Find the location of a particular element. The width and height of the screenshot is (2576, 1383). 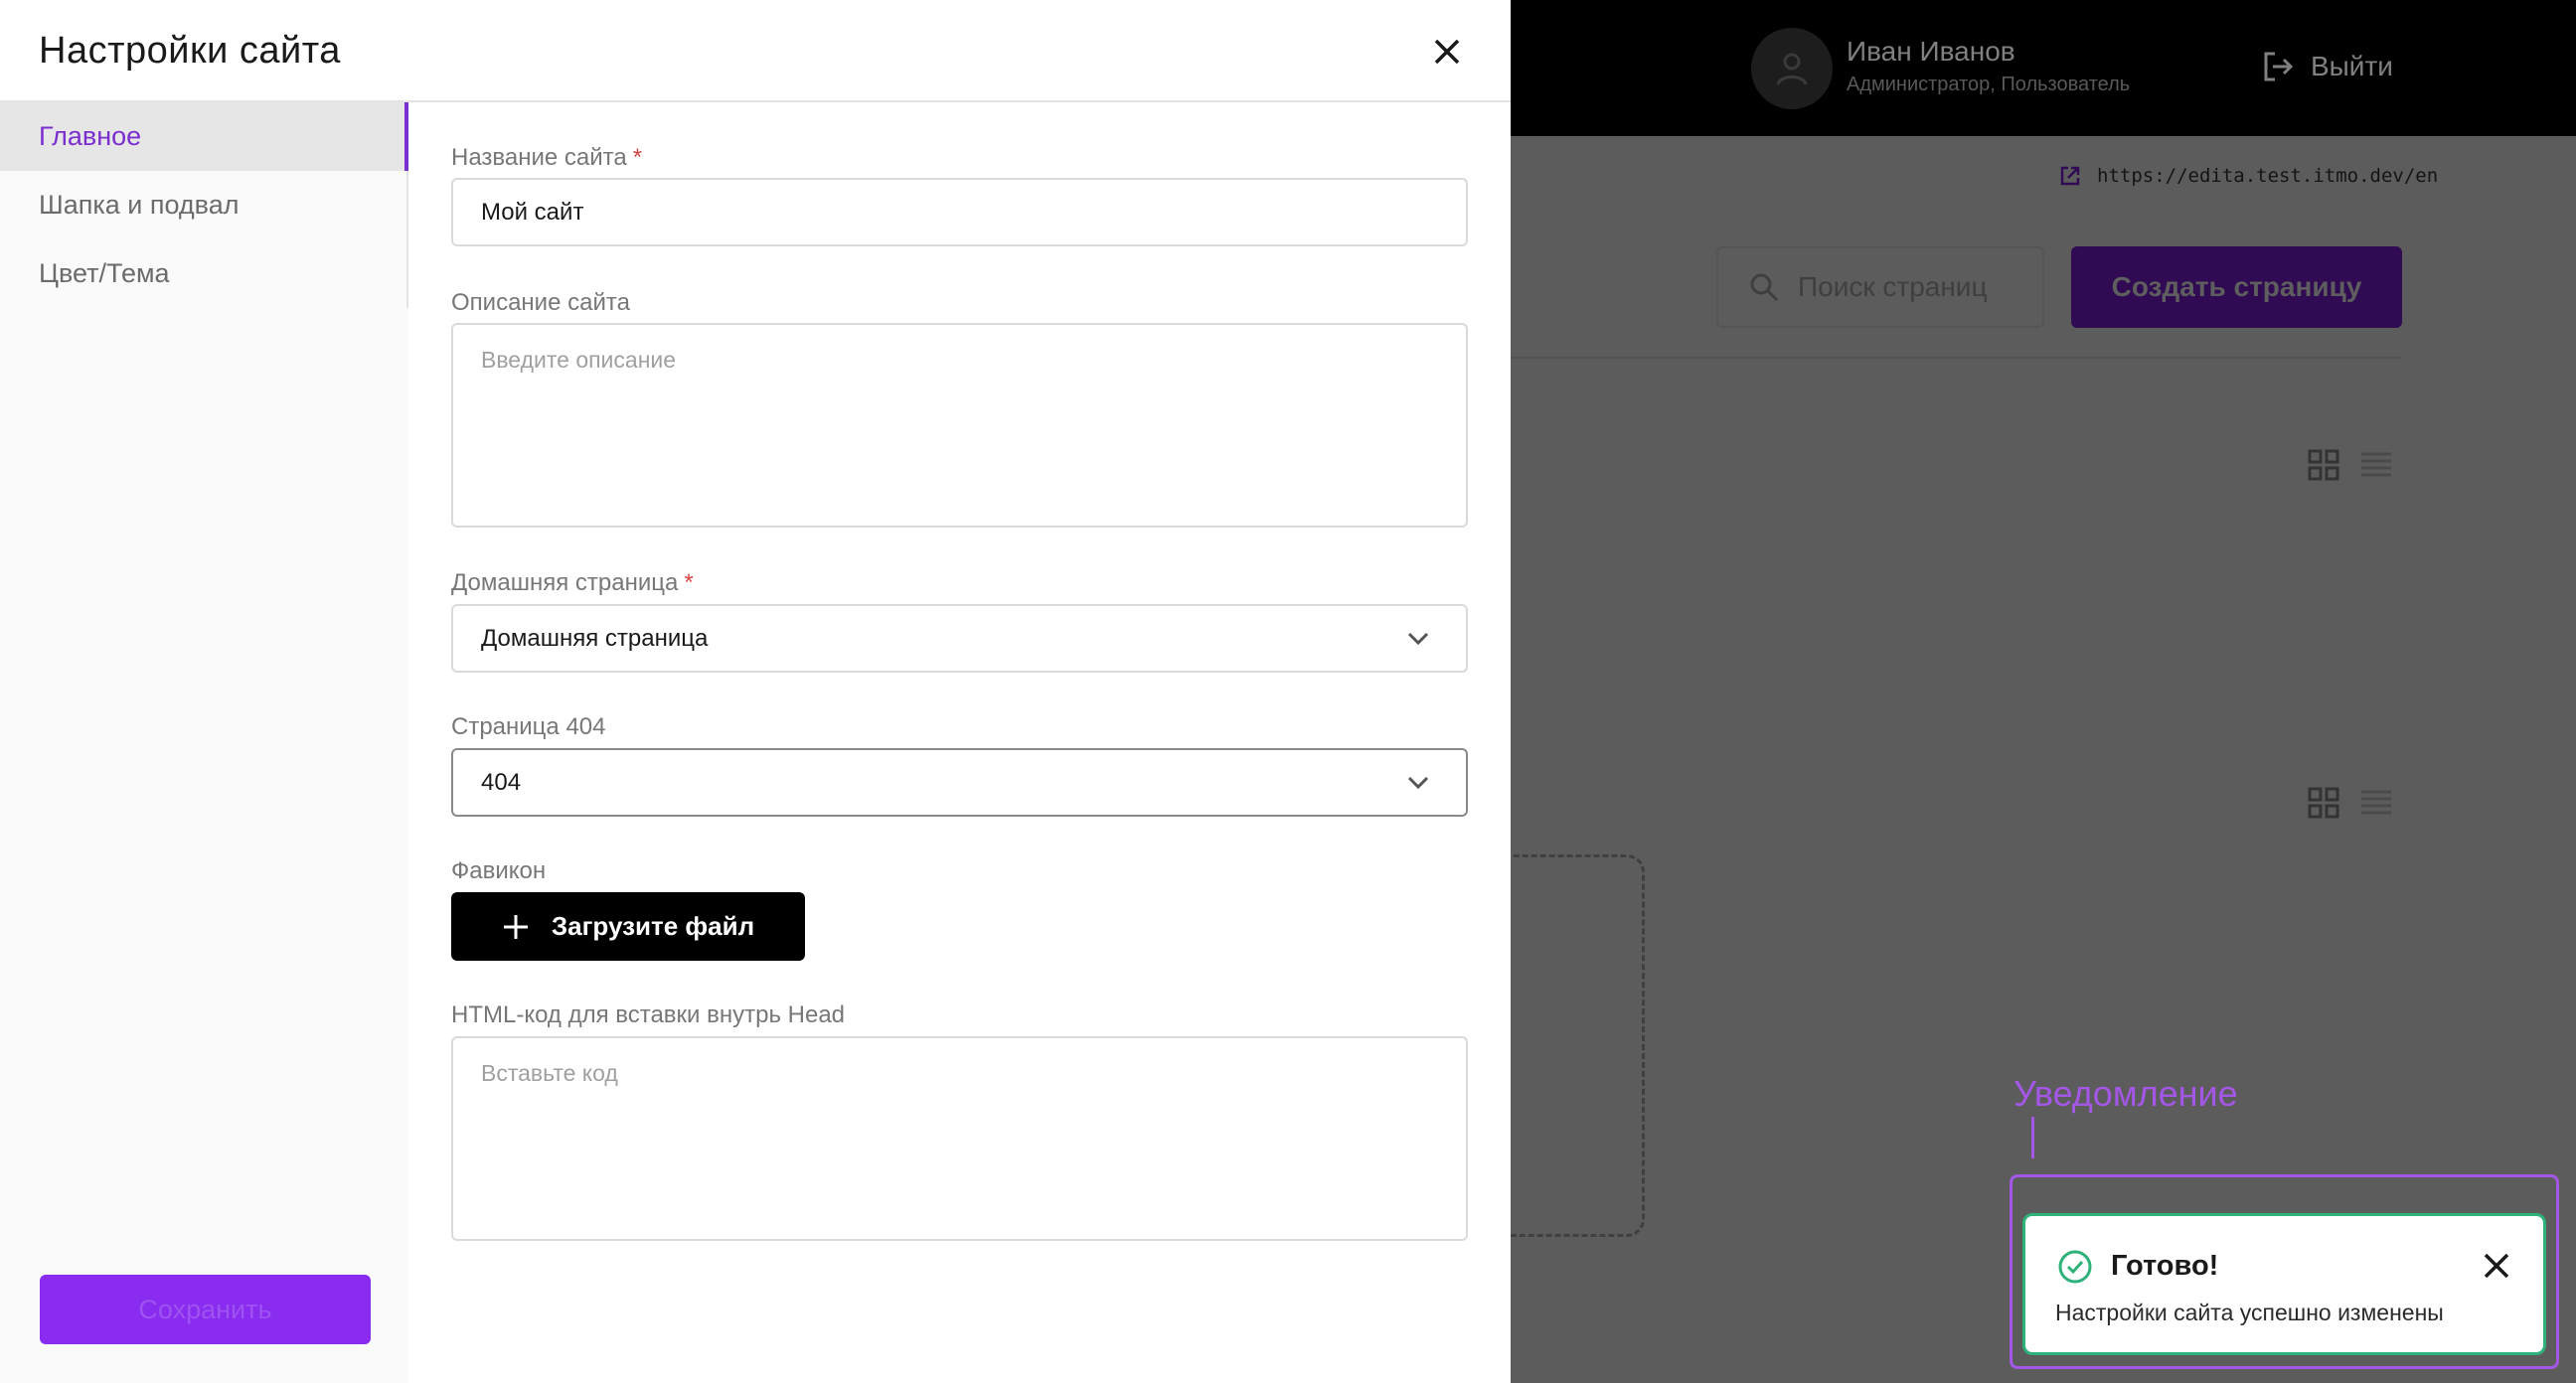

user-name: Иван Иванов is located at coordinates (1931, 51).